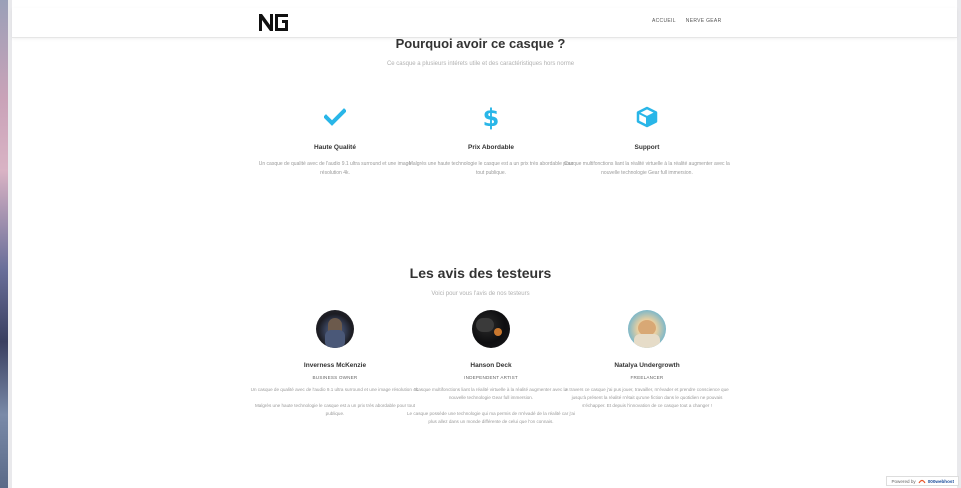  What do you see at coordinates (647, 365) in the screenshot?
I see `tester-name: Natalya Undergrowth` at bounding box center [647, 365].